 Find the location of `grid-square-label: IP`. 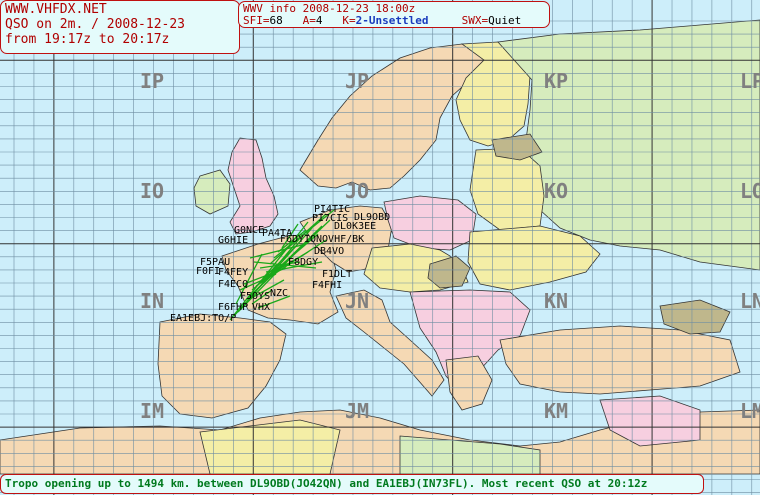

grid-square-label: IP is located at coordinates (152, 81).